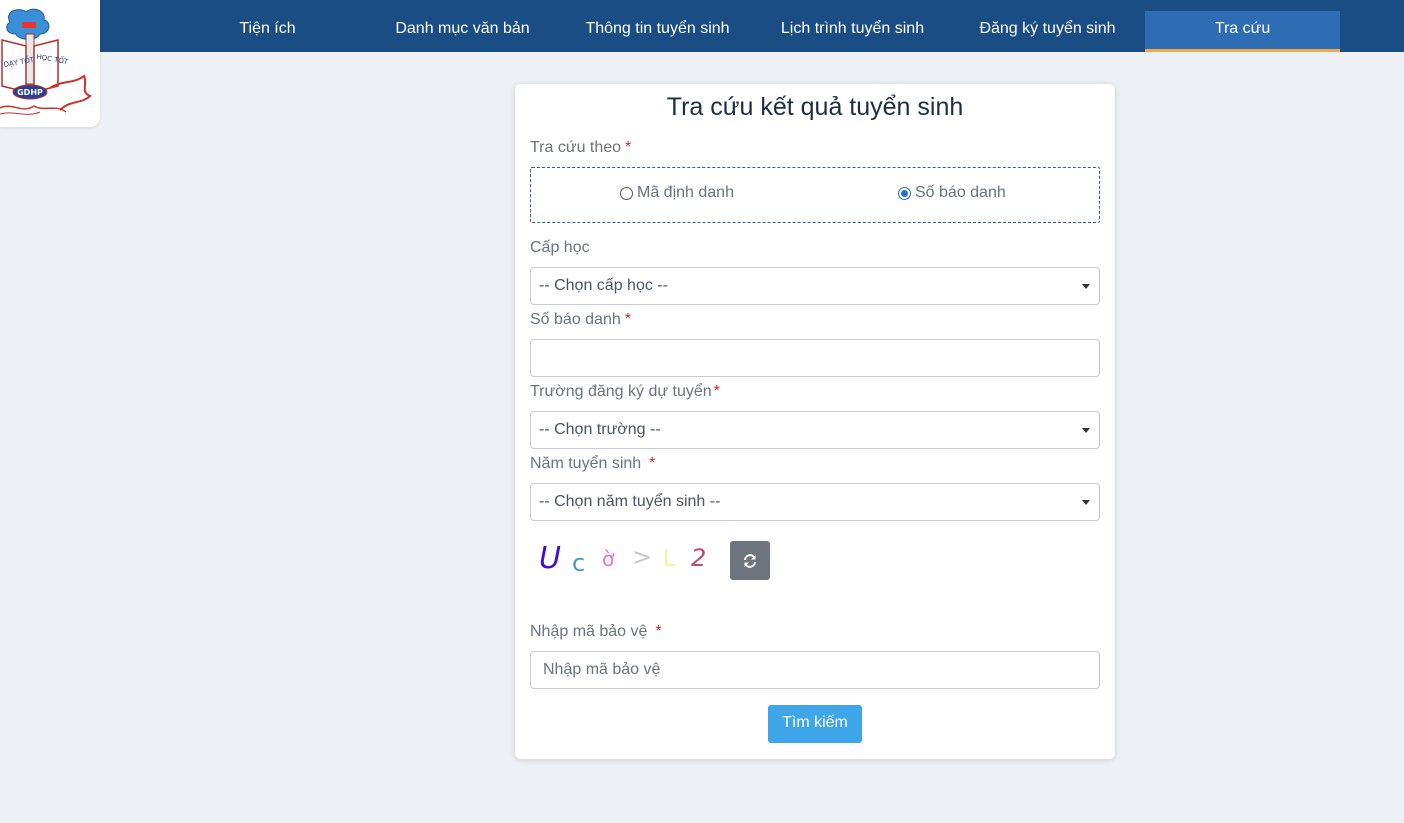  I want to click on school-label: Trường đăng ký dự tuyển *, so click(625, 391).